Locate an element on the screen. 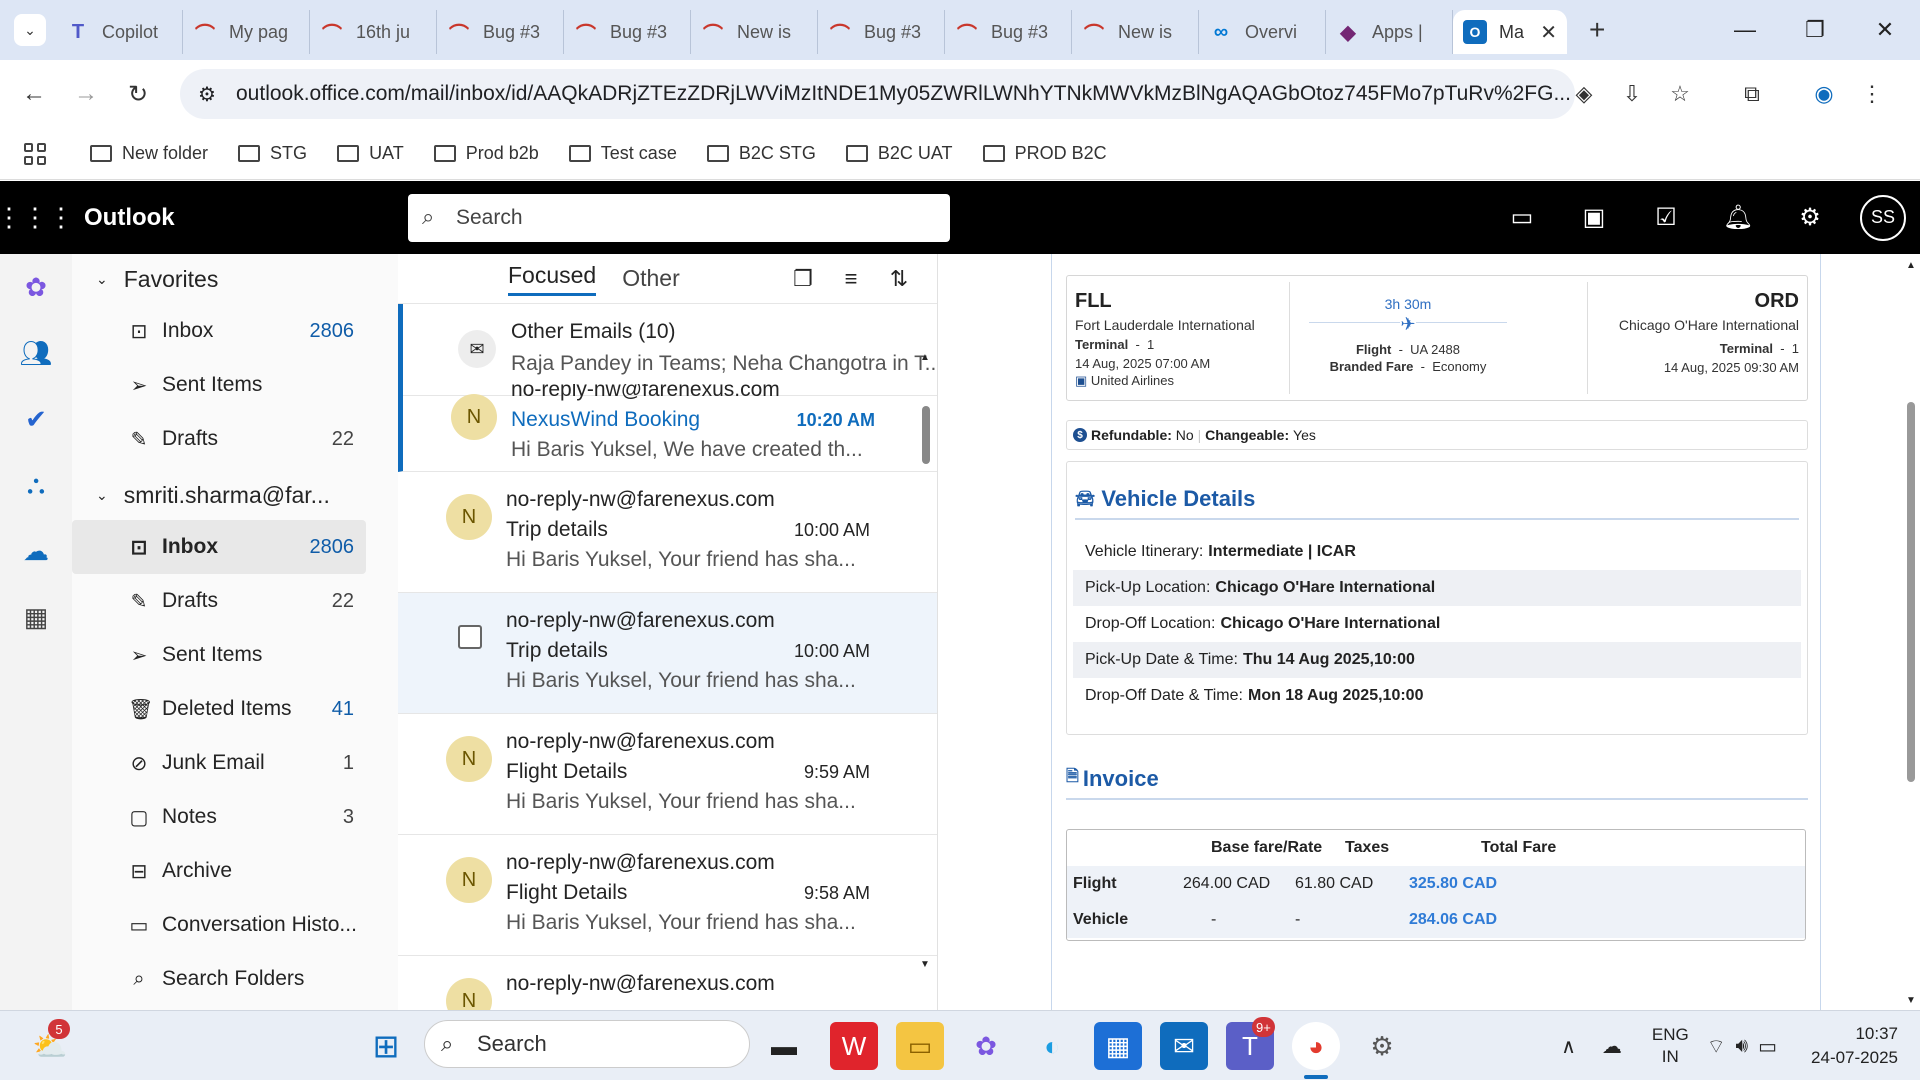  wps-icon: W is located at coordinates (854, 1046).